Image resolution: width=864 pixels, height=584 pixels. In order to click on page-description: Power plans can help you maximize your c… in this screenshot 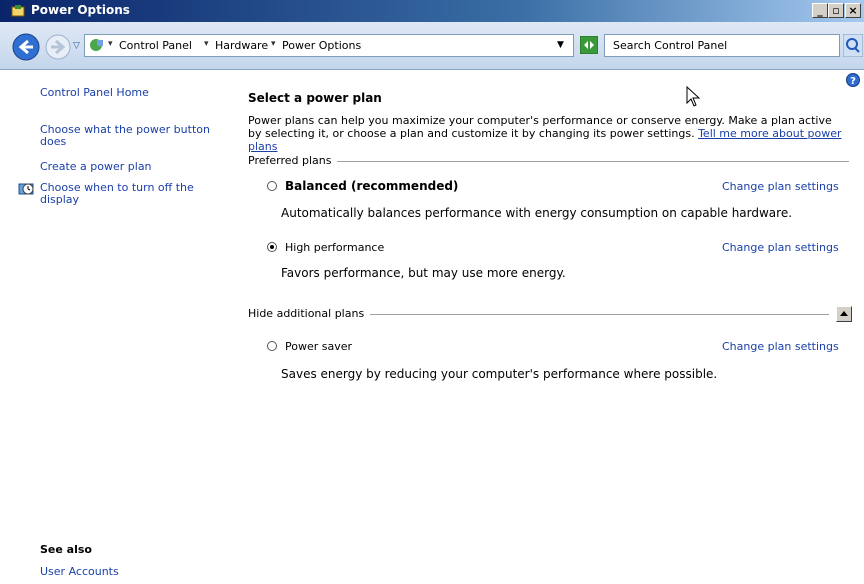, I will do `click(548, 133)`.